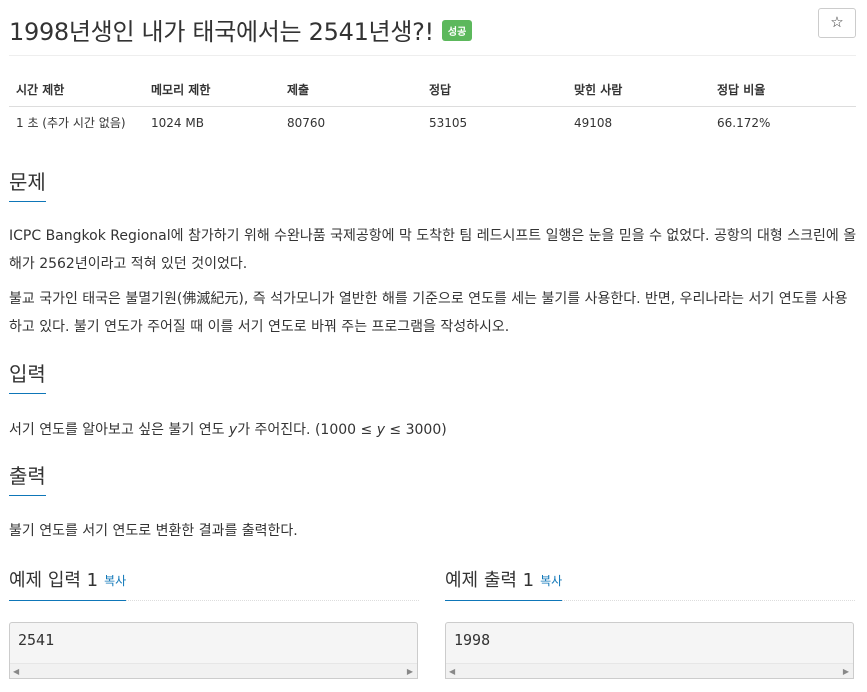  Describe the element at coordinates (213, 650) in the screenshot. I see `sample-input-box: 2541 ◀ ▶` at that location.